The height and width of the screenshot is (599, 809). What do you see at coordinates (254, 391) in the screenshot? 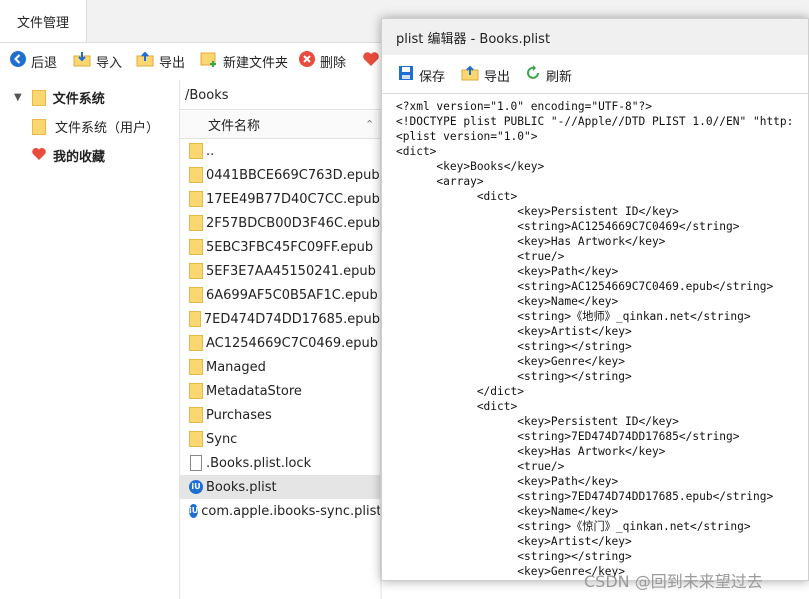
I see `file-name: MetadataStore` at bounding box center [254, 391].